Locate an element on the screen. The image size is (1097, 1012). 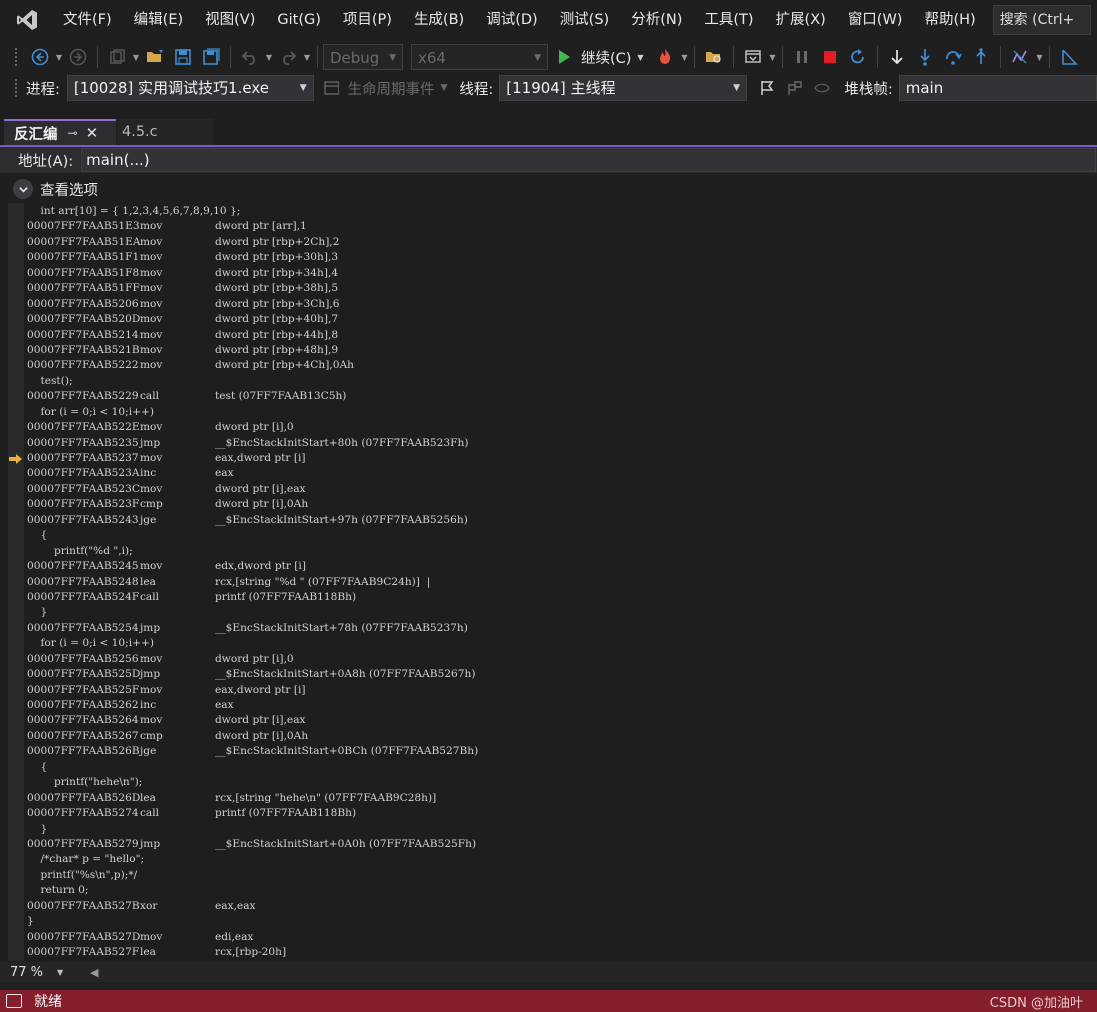
horizontal-scrollbar is located at coordinates (597, 972).